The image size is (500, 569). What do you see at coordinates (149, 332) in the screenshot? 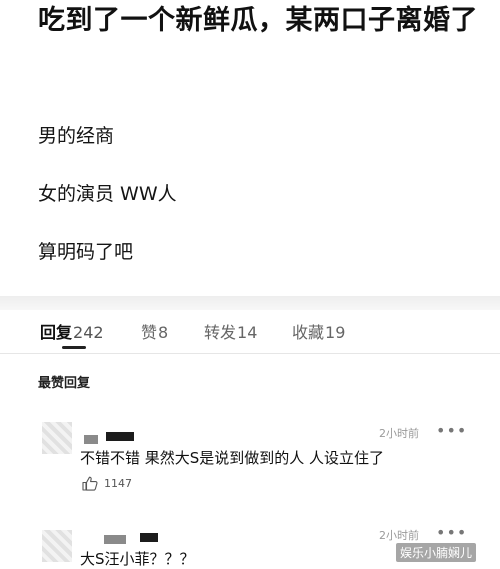
I see `tab-likes-label: 赞` at bounding box center [149, 332].